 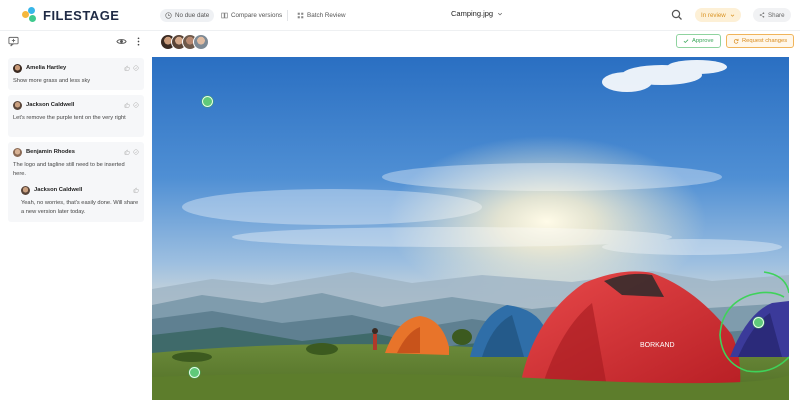 What do you see at coordinates (52, 81) in the screenshot?
I see `comment-text: Show more grass and less sky` at bounding box center [52, 81].